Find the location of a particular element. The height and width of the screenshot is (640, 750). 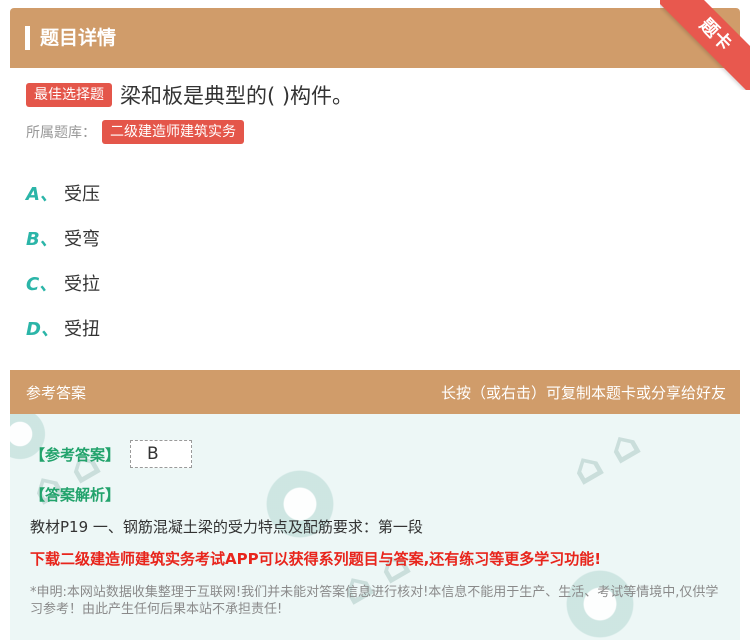

corner-ribbon: 题卡 is located at coordinates (705, 45).